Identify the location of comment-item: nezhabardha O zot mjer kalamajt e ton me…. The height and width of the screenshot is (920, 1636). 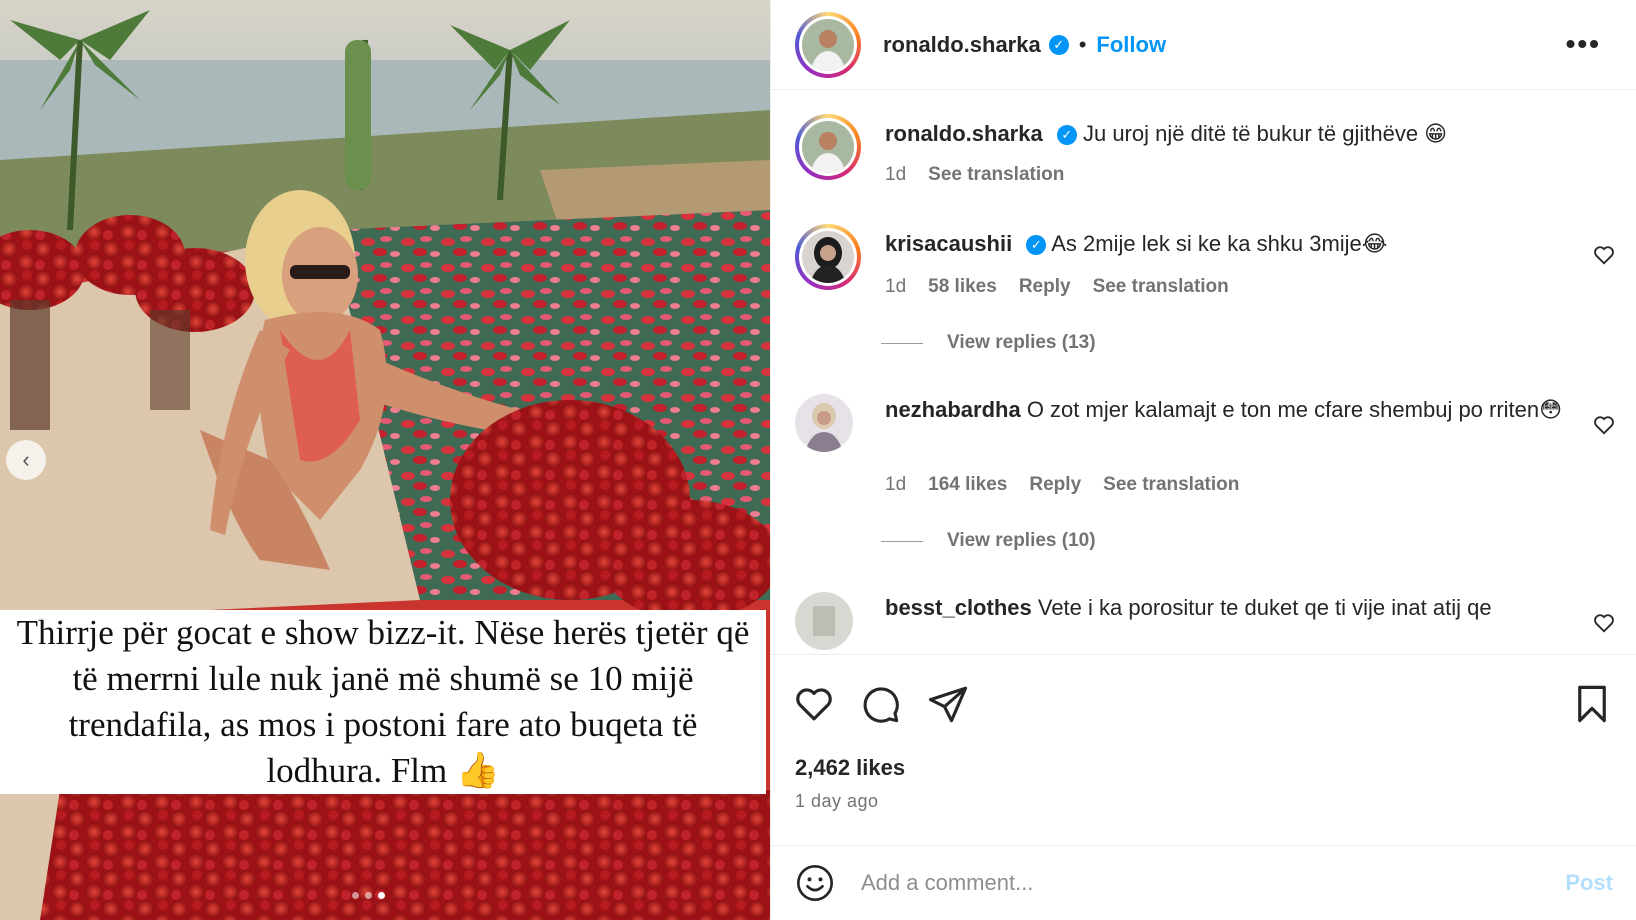
(1205, 454).